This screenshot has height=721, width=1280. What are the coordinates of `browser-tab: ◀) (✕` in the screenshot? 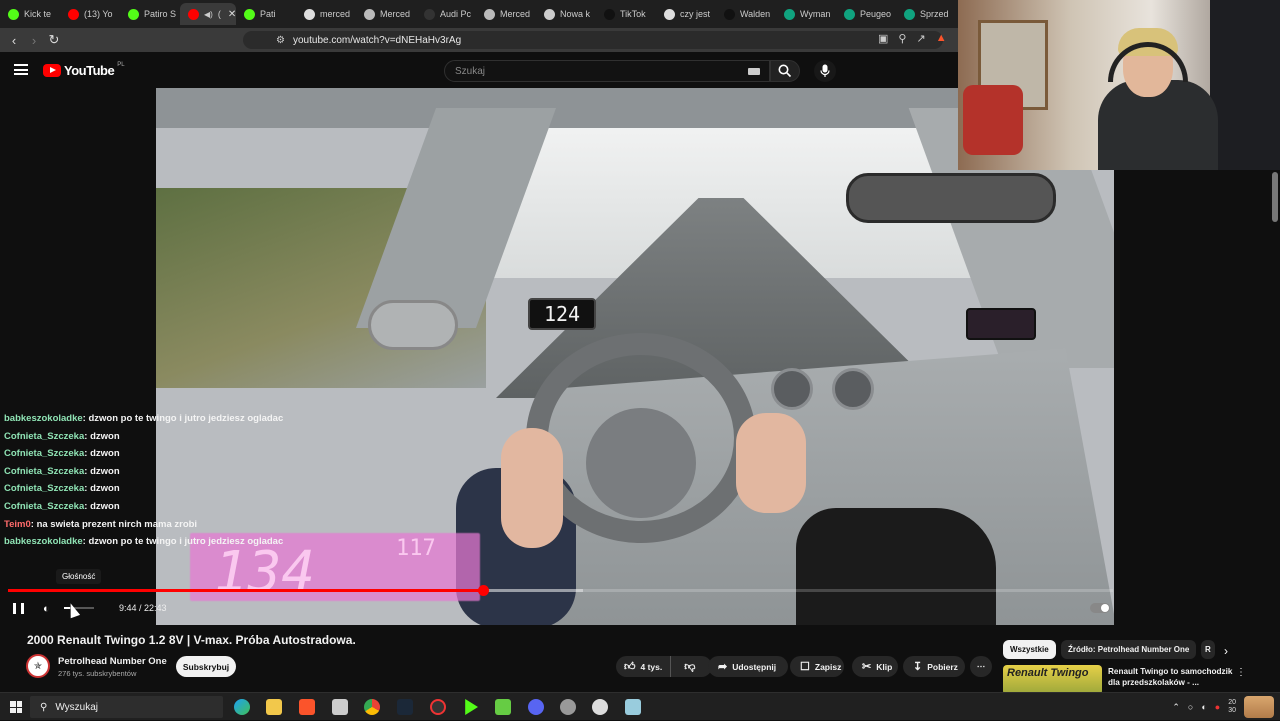 It's located at (208, 14).